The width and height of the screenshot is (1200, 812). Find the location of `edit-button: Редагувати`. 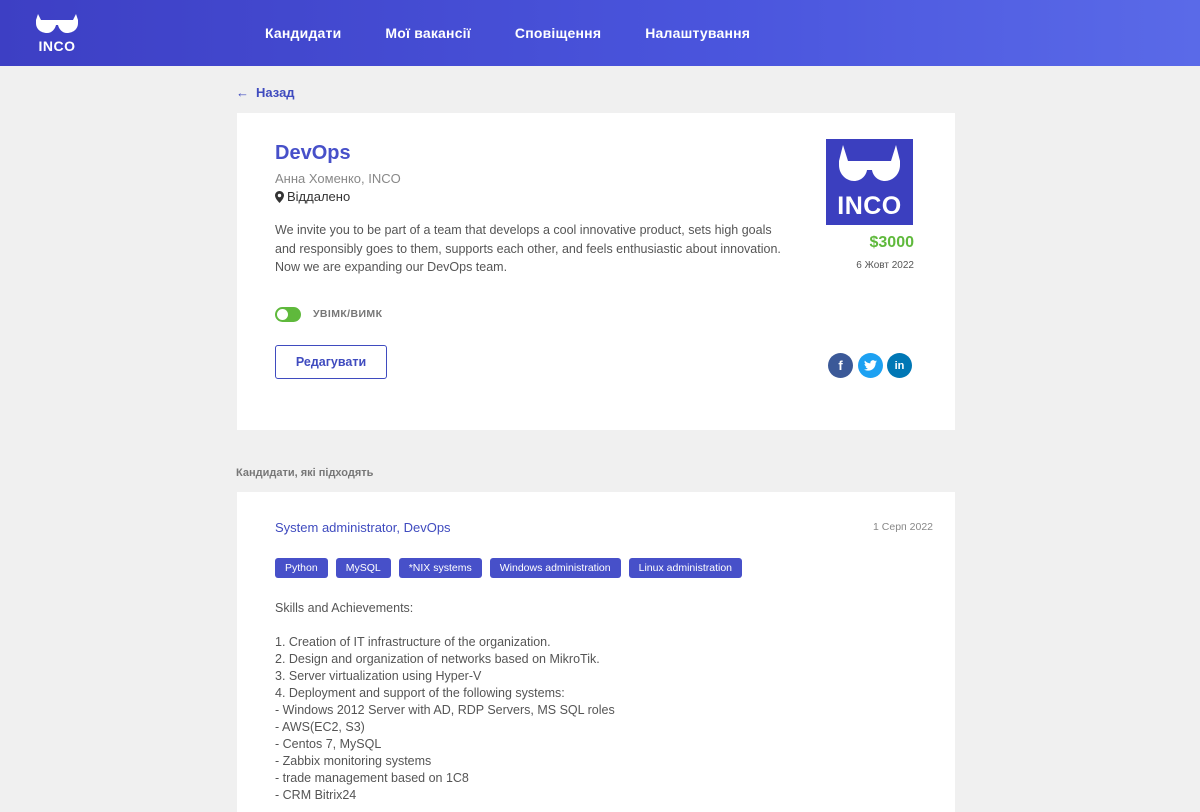

edit-button: Редагувати is located at coordinates (331, 362).